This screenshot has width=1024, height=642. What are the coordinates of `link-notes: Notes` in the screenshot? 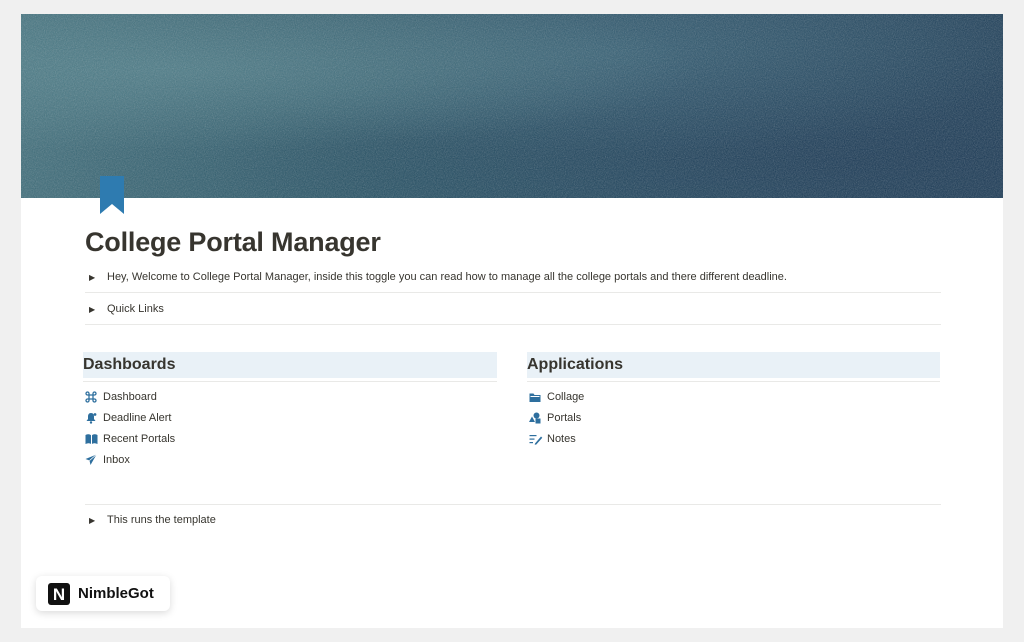 It's located at (552, 439).